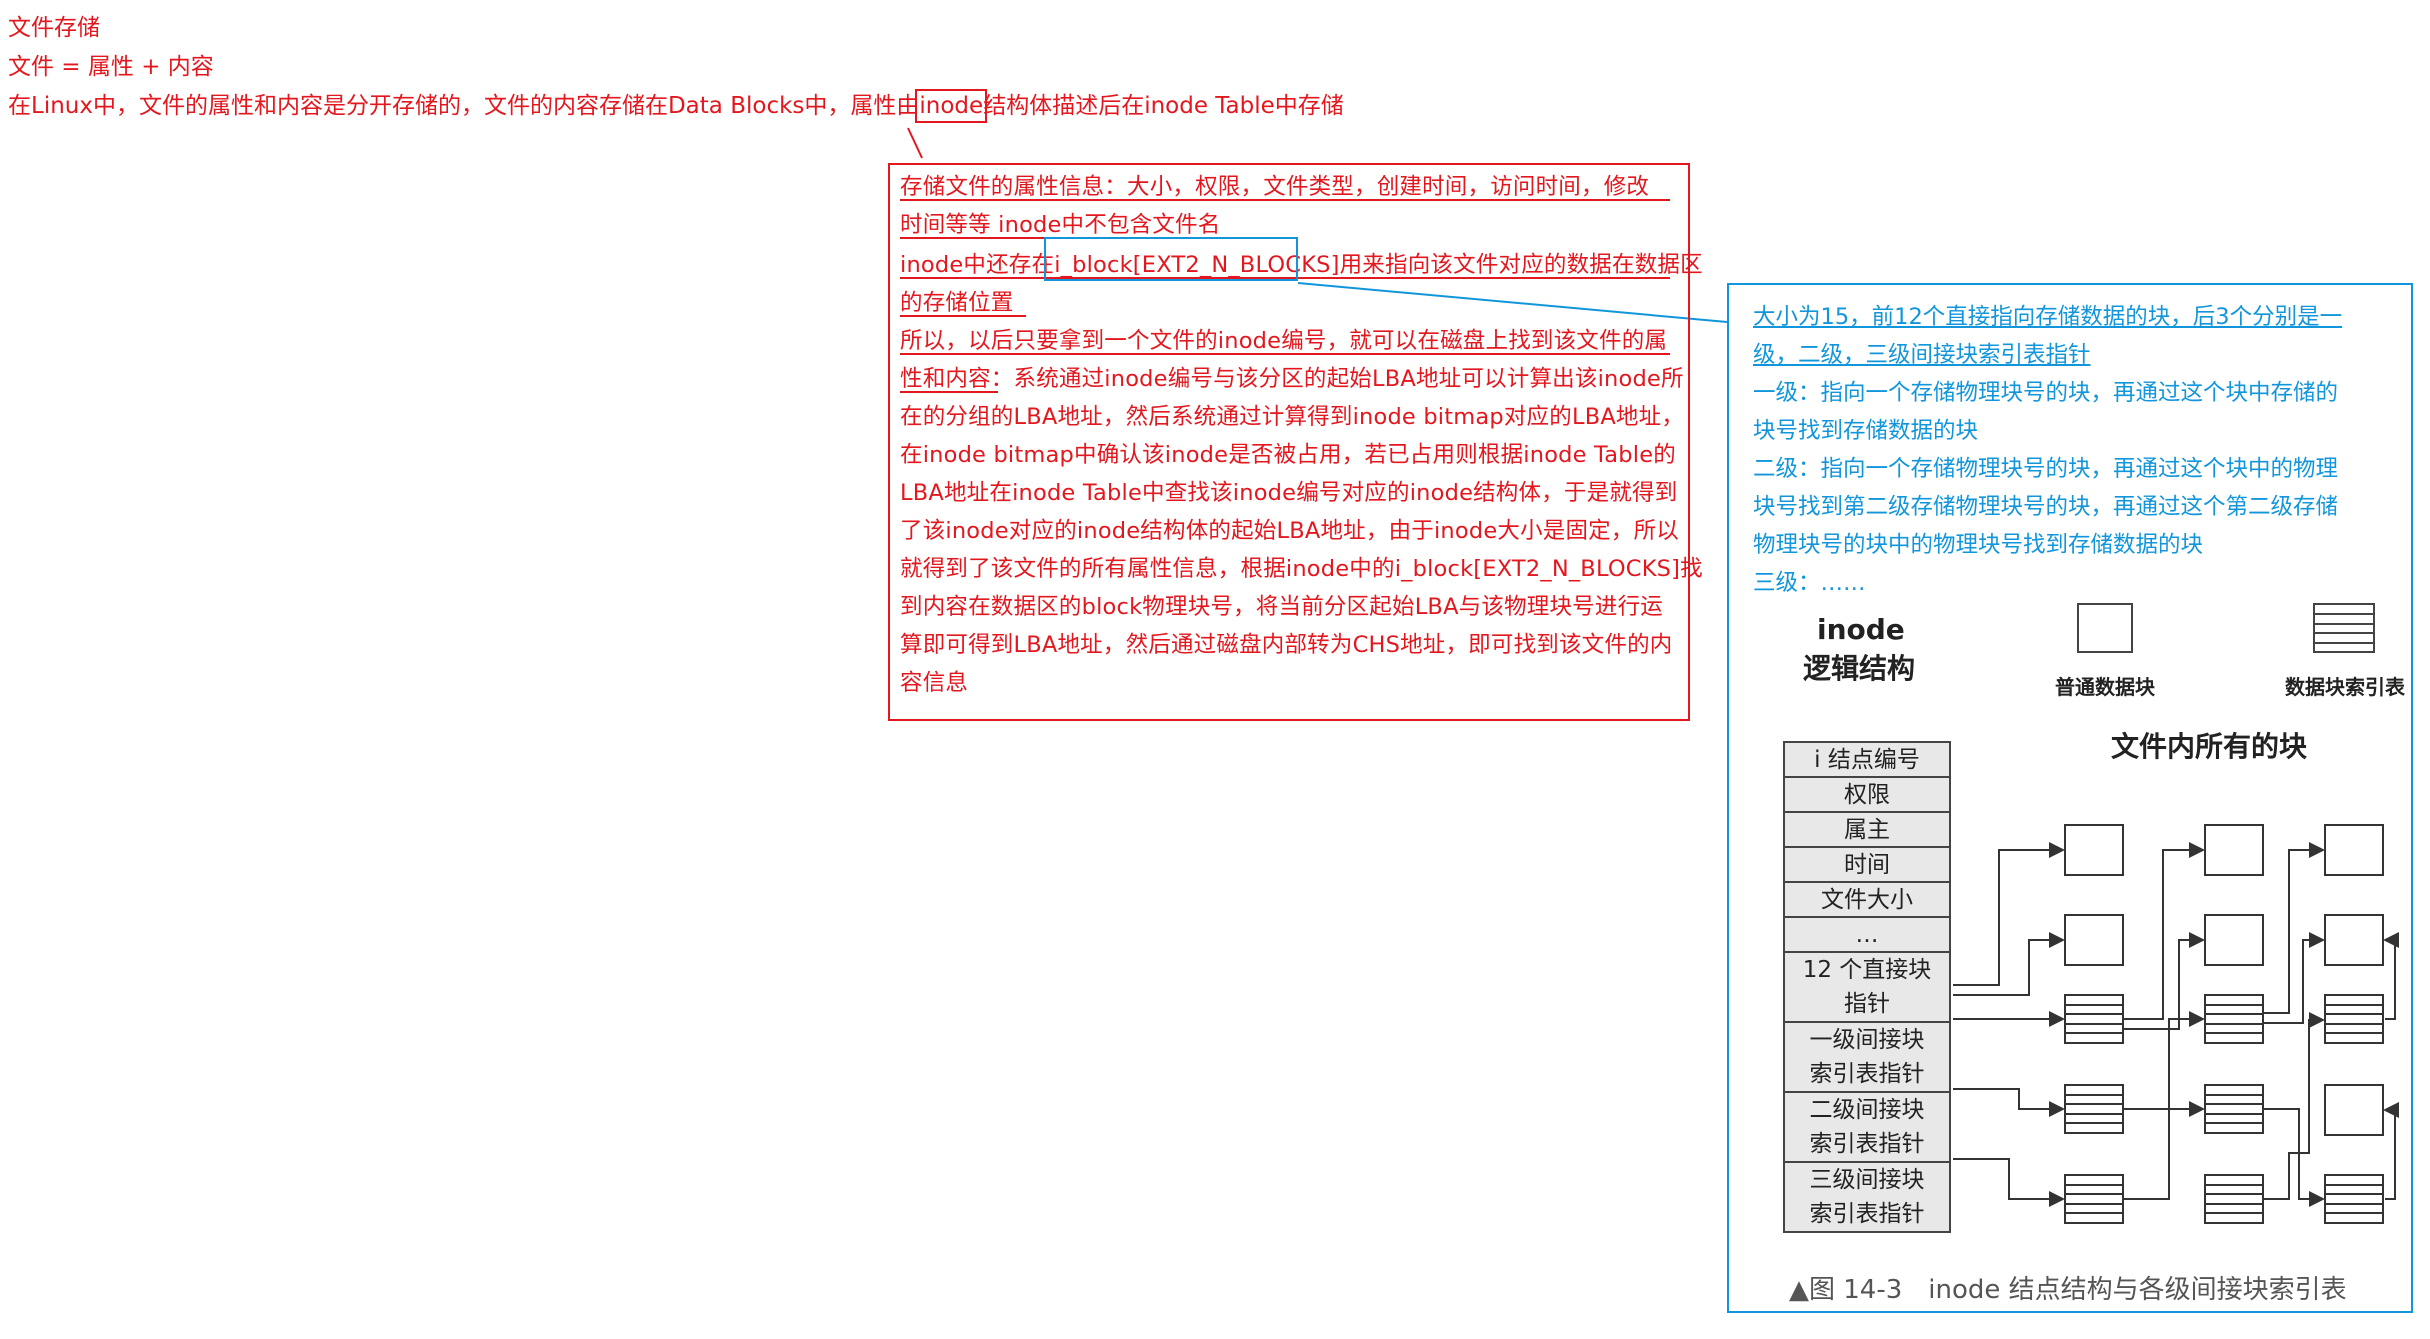 The image size is (2430, 1339). I want to click on inode-cell-owner: 属主, so click(1867, 830).